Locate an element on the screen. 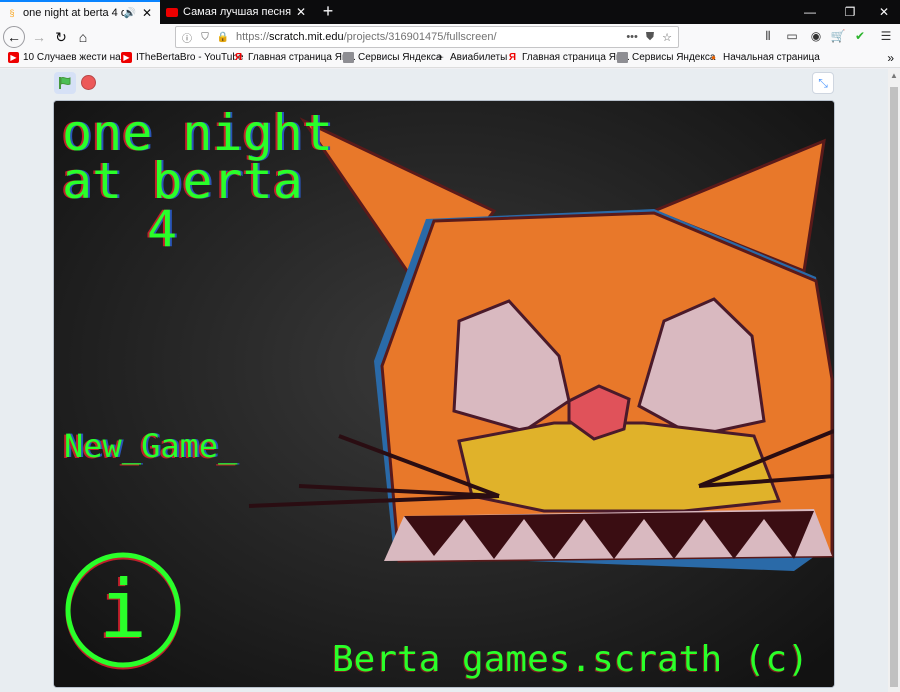  green-flag-icon is located at coordinates (65, 82).